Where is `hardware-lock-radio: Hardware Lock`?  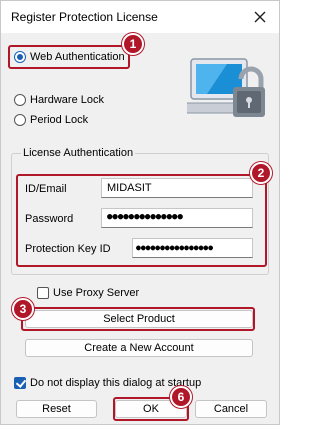 hardware-lock-radio: Hardware Lock is located at coordinates (59, 100).